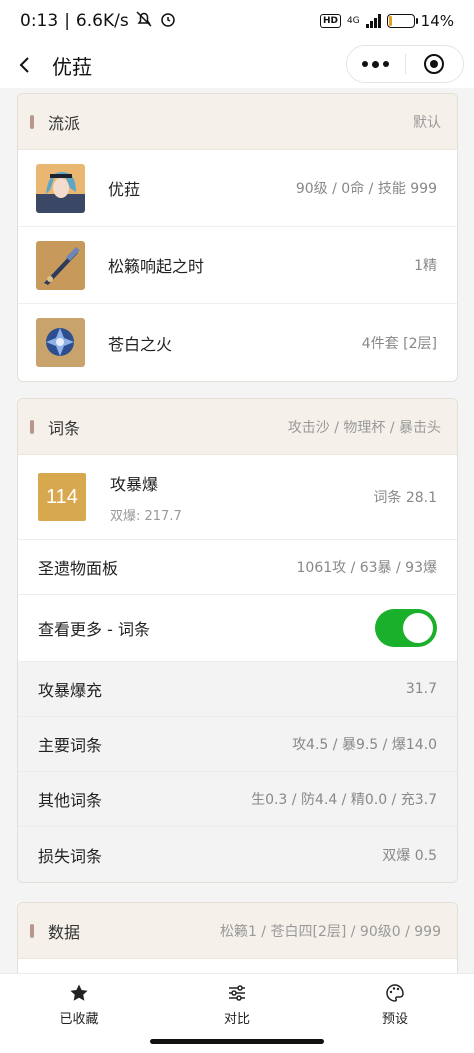 Image resolution: width=474 pixels, height=1053 pixels. Describe the element at coordinates (79, 1005) in the screenshot. I see `tab-favorited: 已收藏` at that location.